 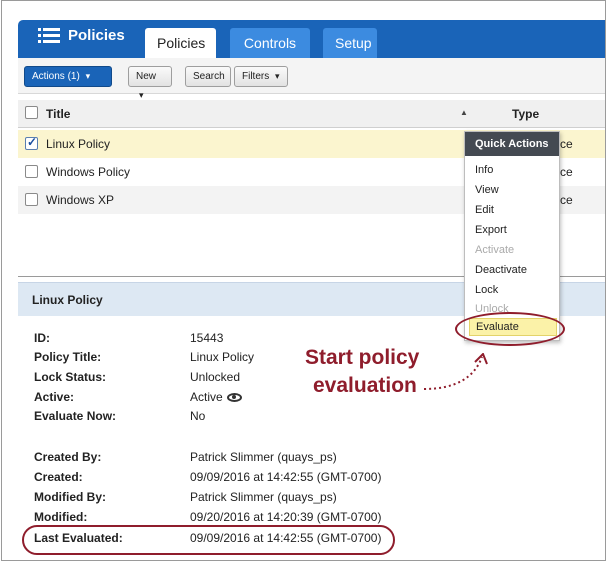 I want to click on new-button: New ▾, so click(x=150, y=83).